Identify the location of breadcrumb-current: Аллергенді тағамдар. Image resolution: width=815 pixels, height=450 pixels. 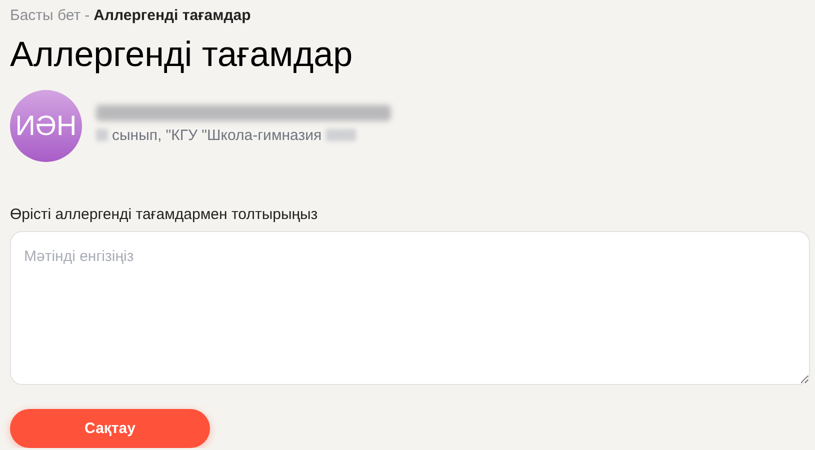
(172, 15).